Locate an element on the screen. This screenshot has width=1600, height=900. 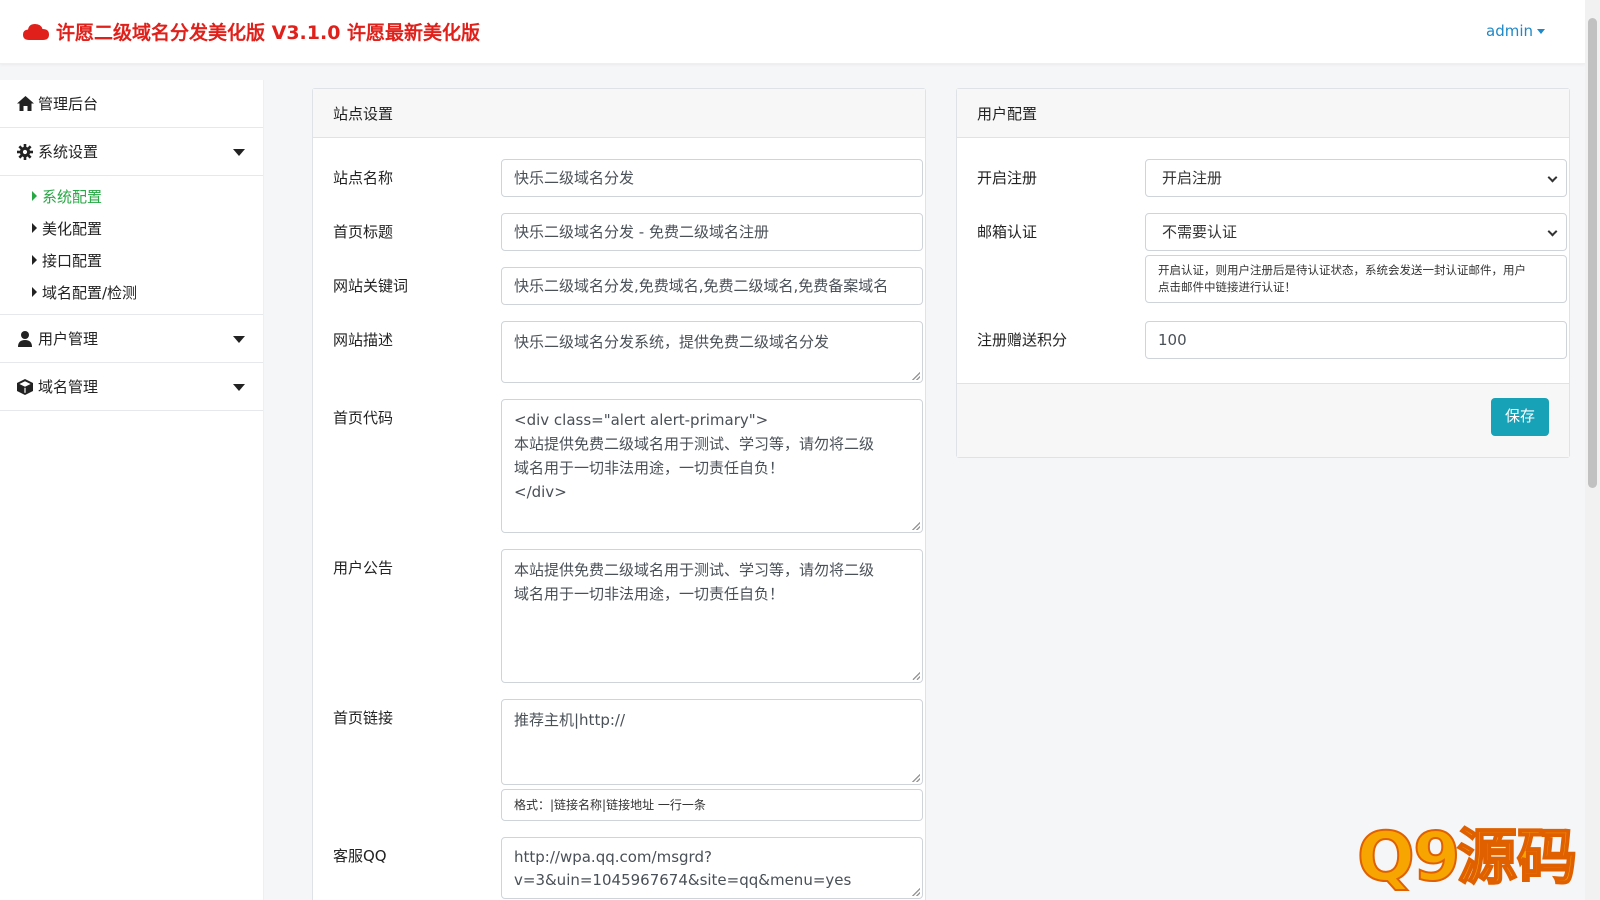
sidebar-item-label: 管理后台 is located at coordinates (68, 104).